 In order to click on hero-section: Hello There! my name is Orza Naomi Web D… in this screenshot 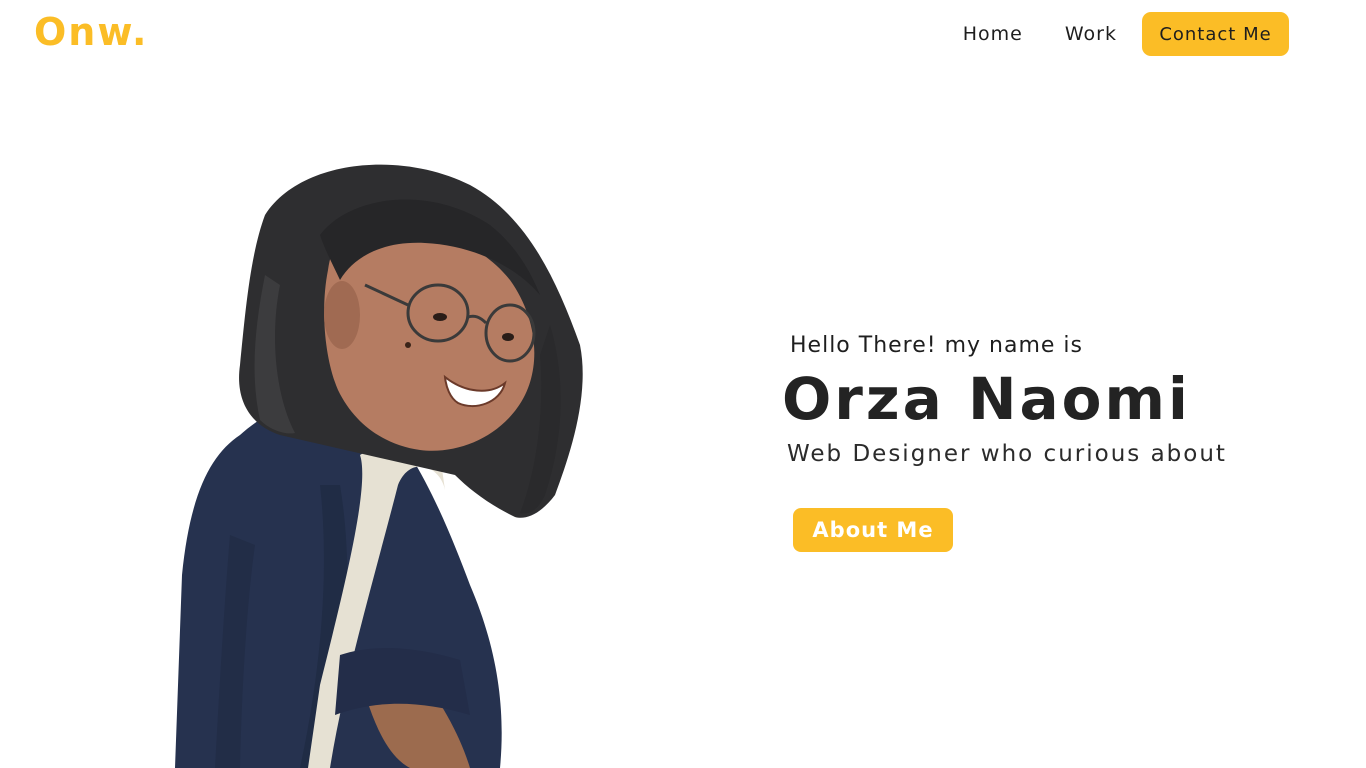, I will do `click(1062, 441)`.